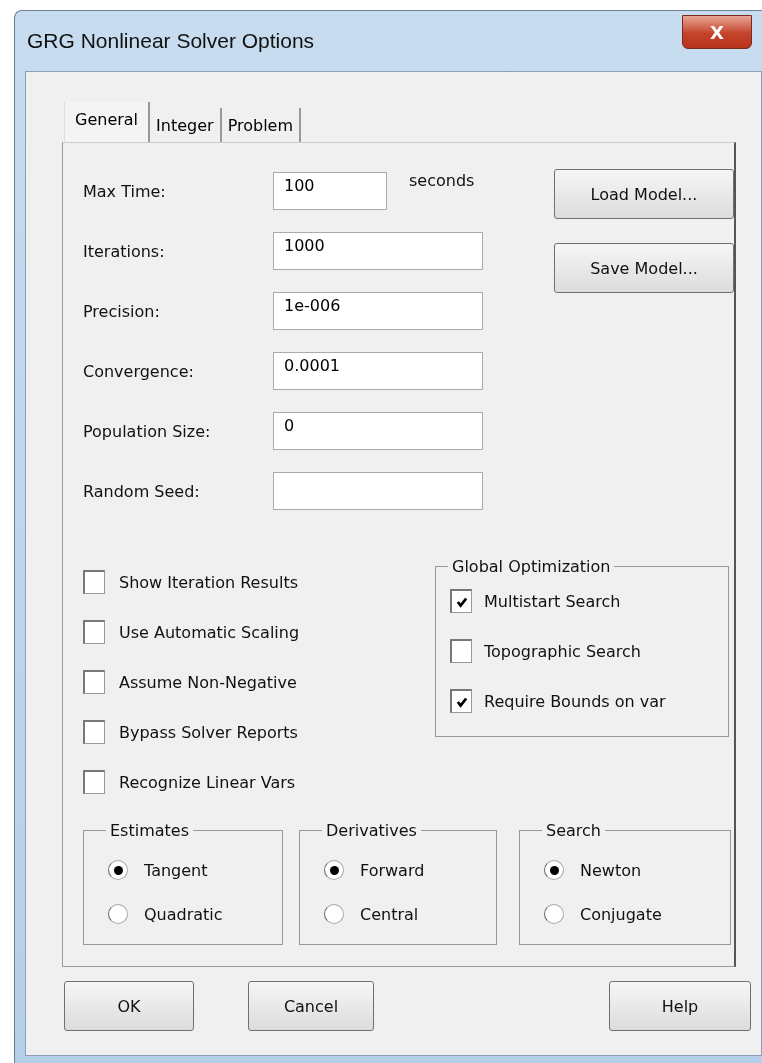  Describe the element at coordinates (139, 371) in the screenshot. I see `field-label: Convergence:` at that location.